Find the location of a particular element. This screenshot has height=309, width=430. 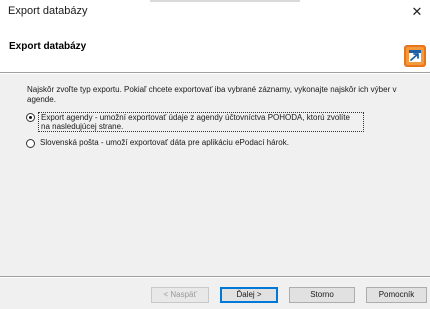

close-button: ✕ is located at coordinates (417, 12).